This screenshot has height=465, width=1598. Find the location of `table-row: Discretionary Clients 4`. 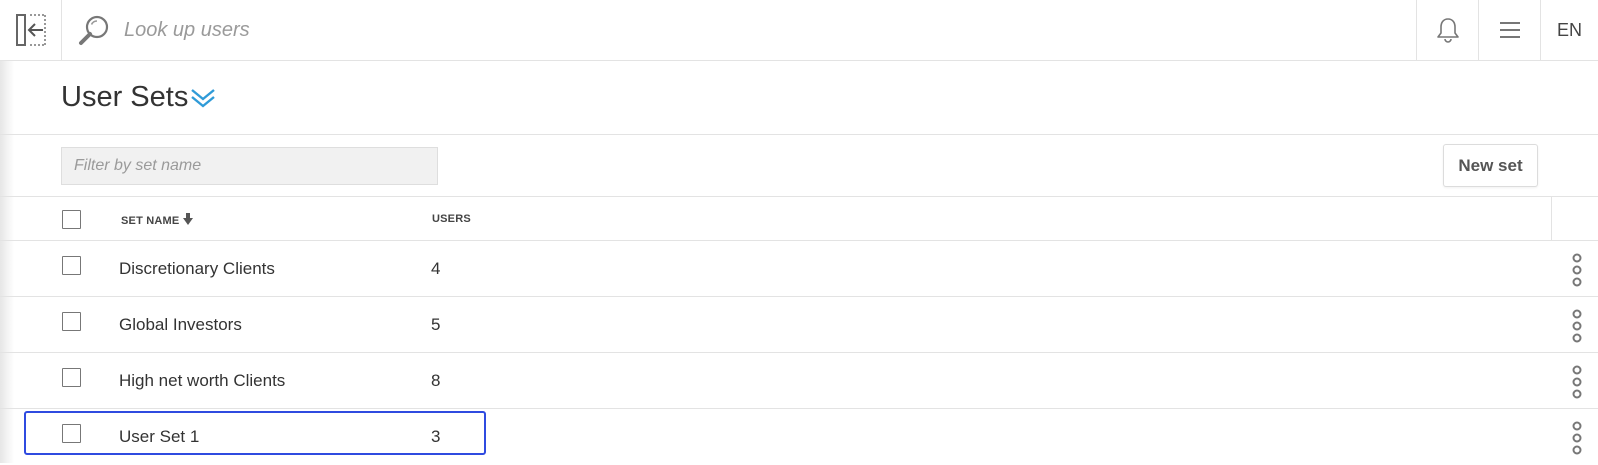

table-row: Discretionary Clients 4 is located at coordinates (799, 269).